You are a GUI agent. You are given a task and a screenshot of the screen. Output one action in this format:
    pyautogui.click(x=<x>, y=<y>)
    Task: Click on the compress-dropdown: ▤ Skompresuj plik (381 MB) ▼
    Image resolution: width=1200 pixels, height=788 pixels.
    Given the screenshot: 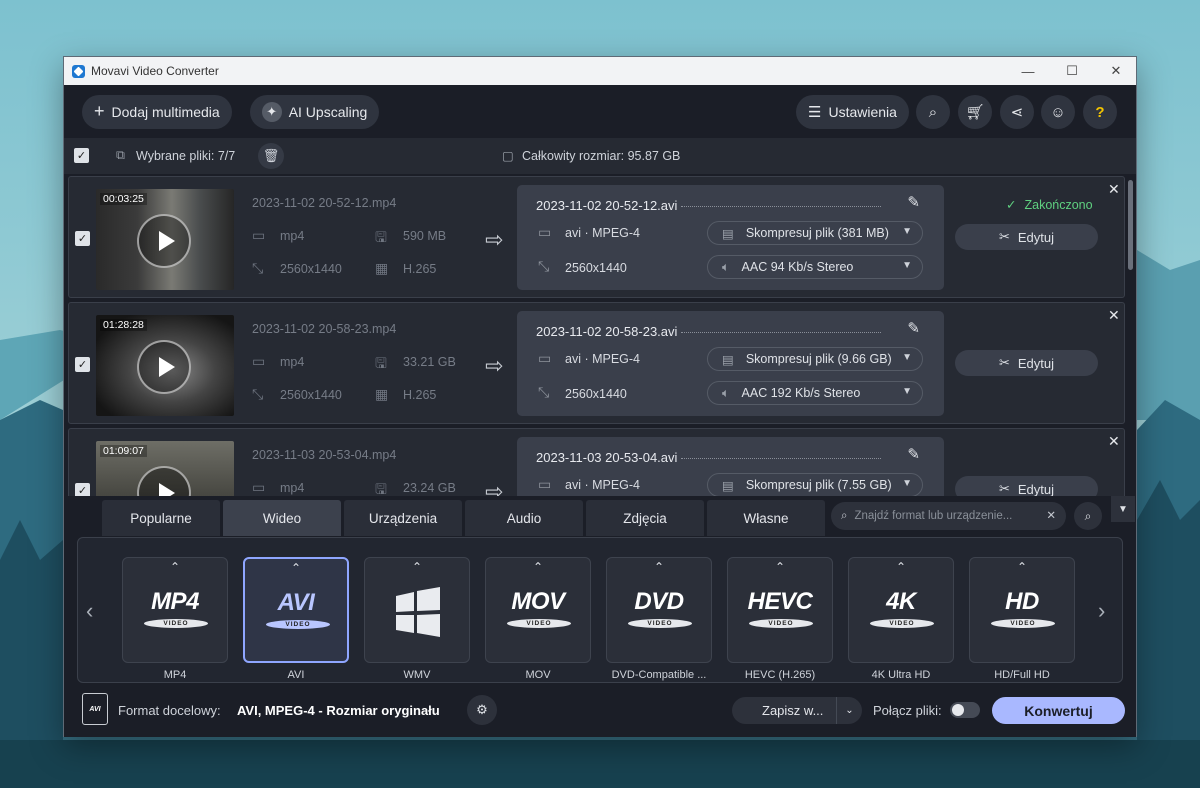 What is the action you would take?
    pyautogui.click(x=815, y=233)
    